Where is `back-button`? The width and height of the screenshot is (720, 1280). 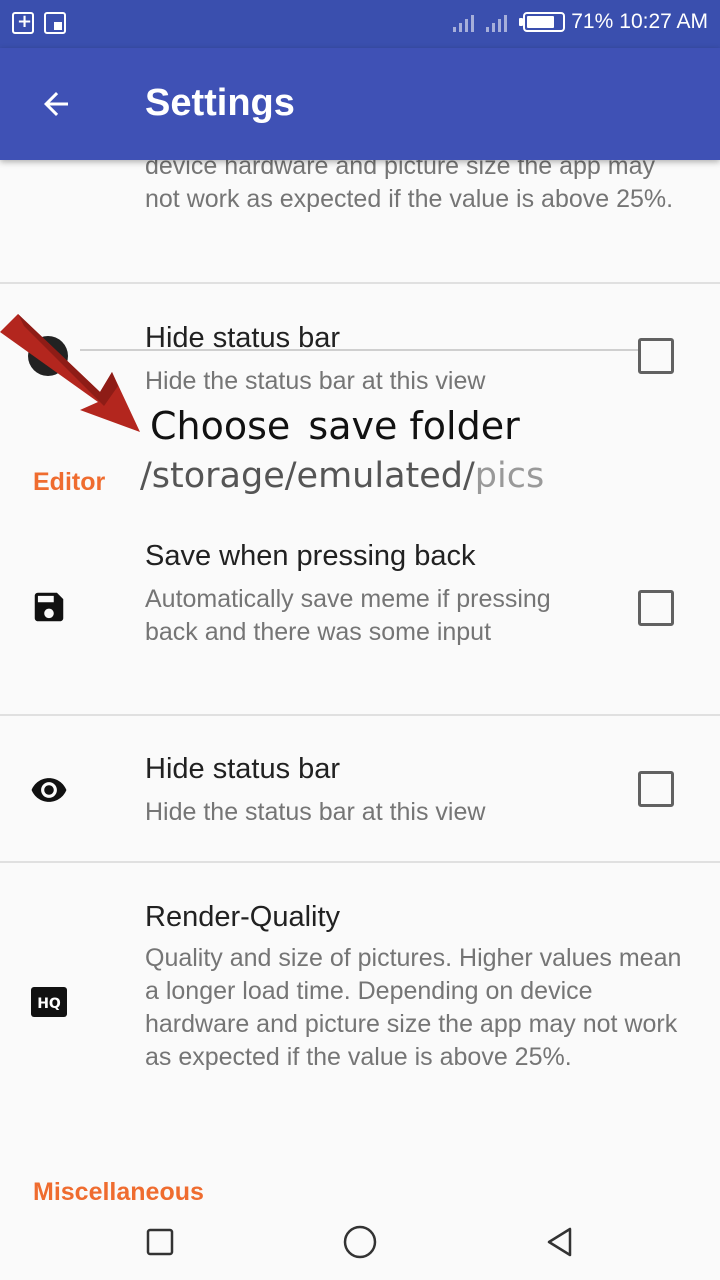
back-button is located at coordinates (56, 104).